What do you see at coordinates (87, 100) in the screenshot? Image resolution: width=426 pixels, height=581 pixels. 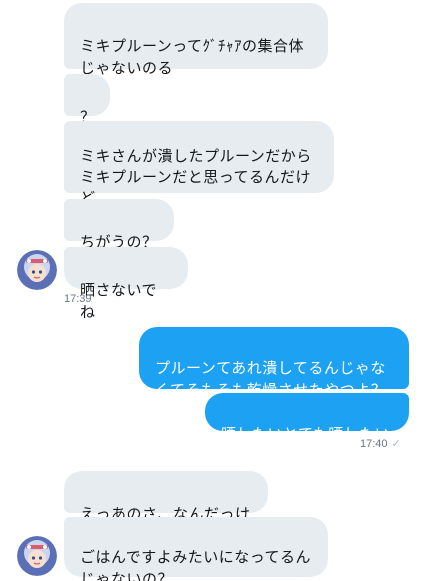 I see `message-bubble-incoming: ？` at bounding box center [87, 100].